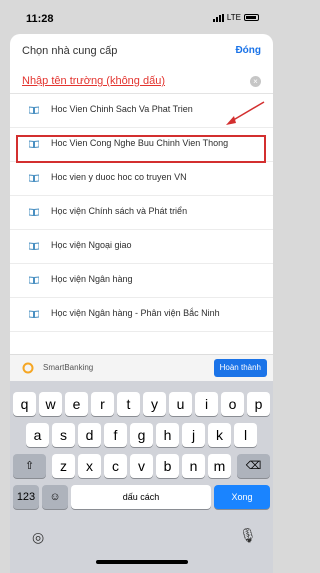 The height and width of the screenshot is (573, 320). What do you see at coordinates (251, 17) in the screenshot?
I see `battery-icon` at bounding box center [251, 17].